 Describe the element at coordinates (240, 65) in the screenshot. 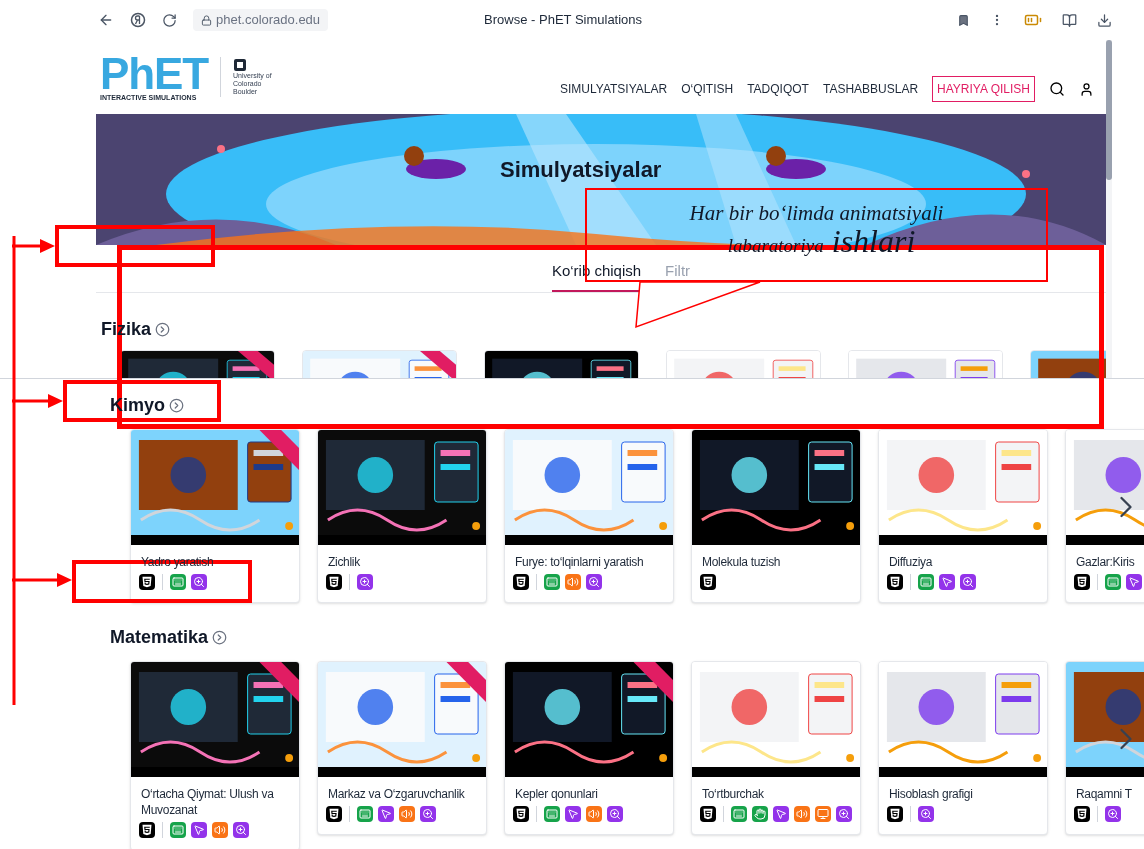

I see `university-logo-icon` at that location.